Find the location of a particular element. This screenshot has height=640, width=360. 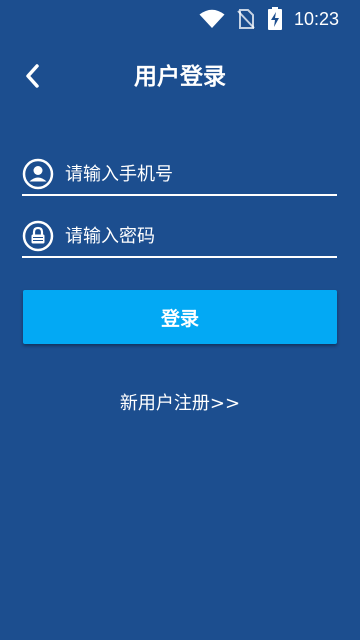

wifi-icon is located at coordinates (212, 18).